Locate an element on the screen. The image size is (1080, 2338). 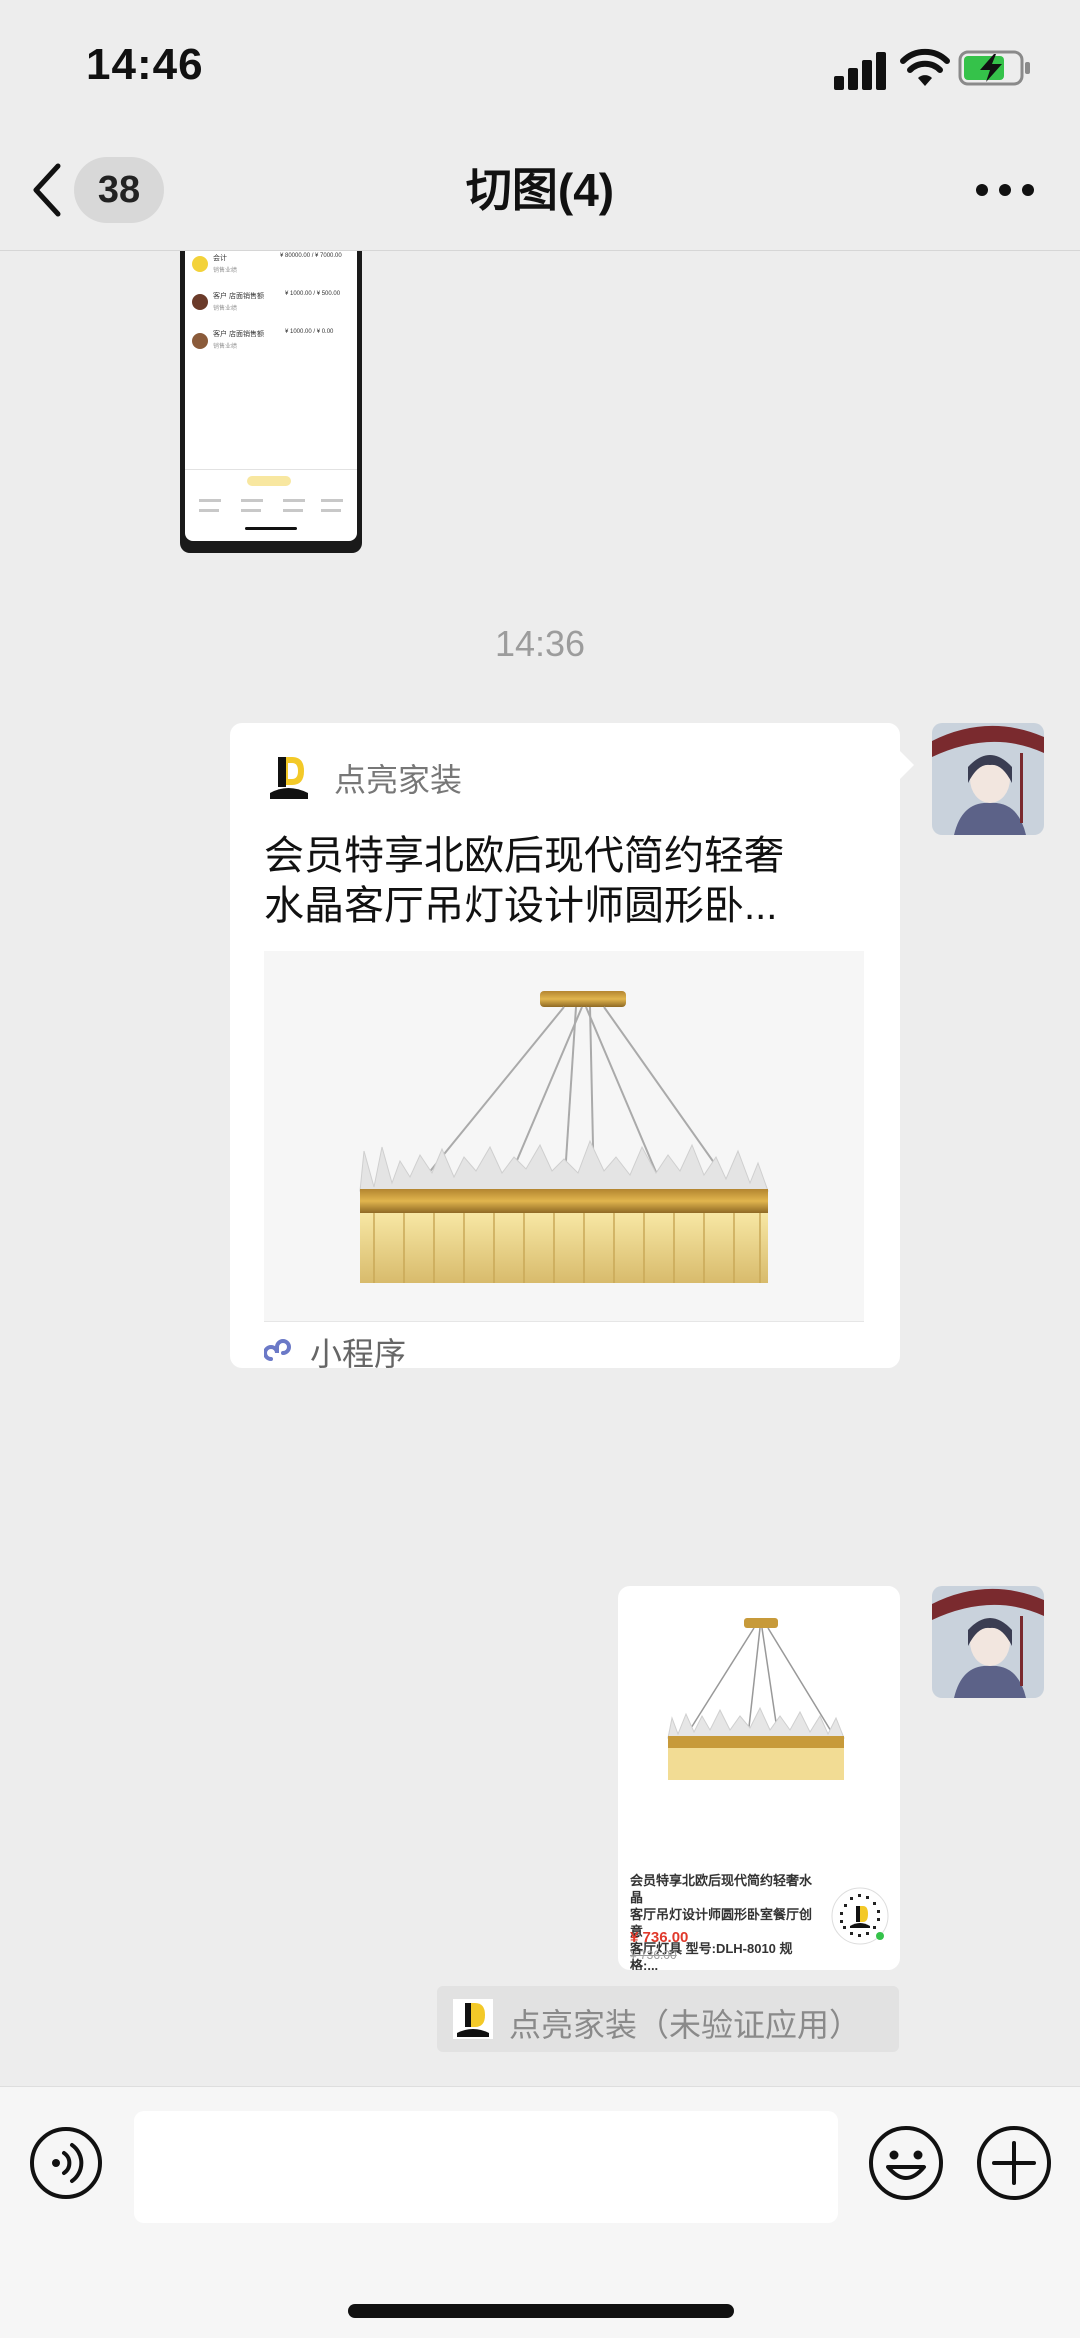
message-input is located at coordinates (486, 2167).